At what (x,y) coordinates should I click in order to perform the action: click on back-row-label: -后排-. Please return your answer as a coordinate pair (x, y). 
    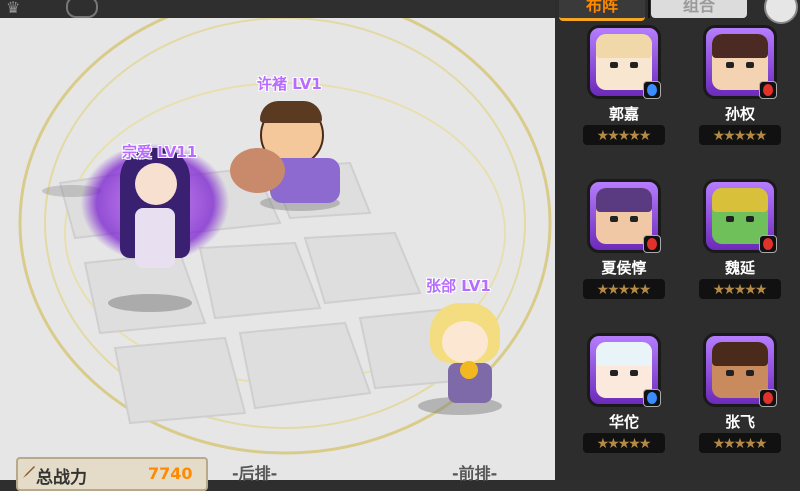
    Looking at the image, I should click on (255, 473).